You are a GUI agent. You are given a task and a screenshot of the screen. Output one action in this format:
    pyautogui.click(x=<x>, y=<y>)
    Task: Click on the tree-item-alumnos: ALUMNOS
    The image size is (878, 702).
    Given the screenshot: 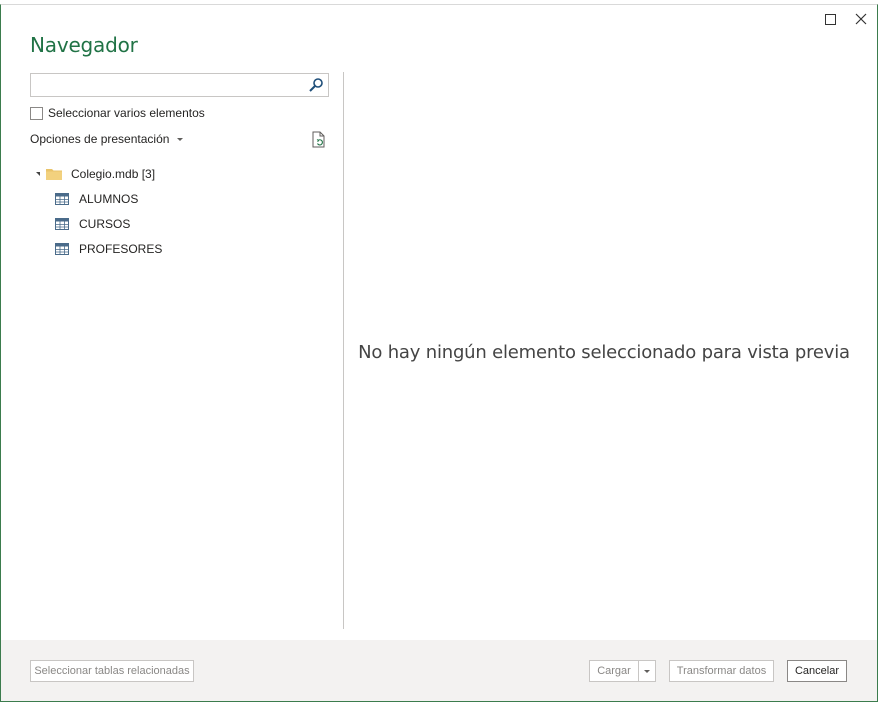 What is the action you would take?
    pyautogui.click(x=96, y=198)
    